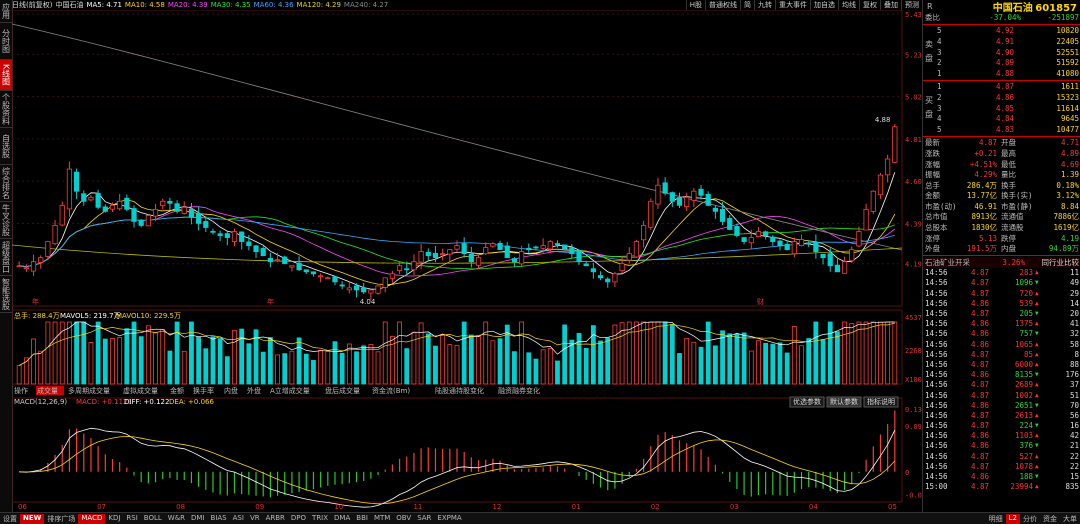  Describe the element at coordinates (92, 518) in the screenshot. I see `indicator-tab: MACD` at that location.